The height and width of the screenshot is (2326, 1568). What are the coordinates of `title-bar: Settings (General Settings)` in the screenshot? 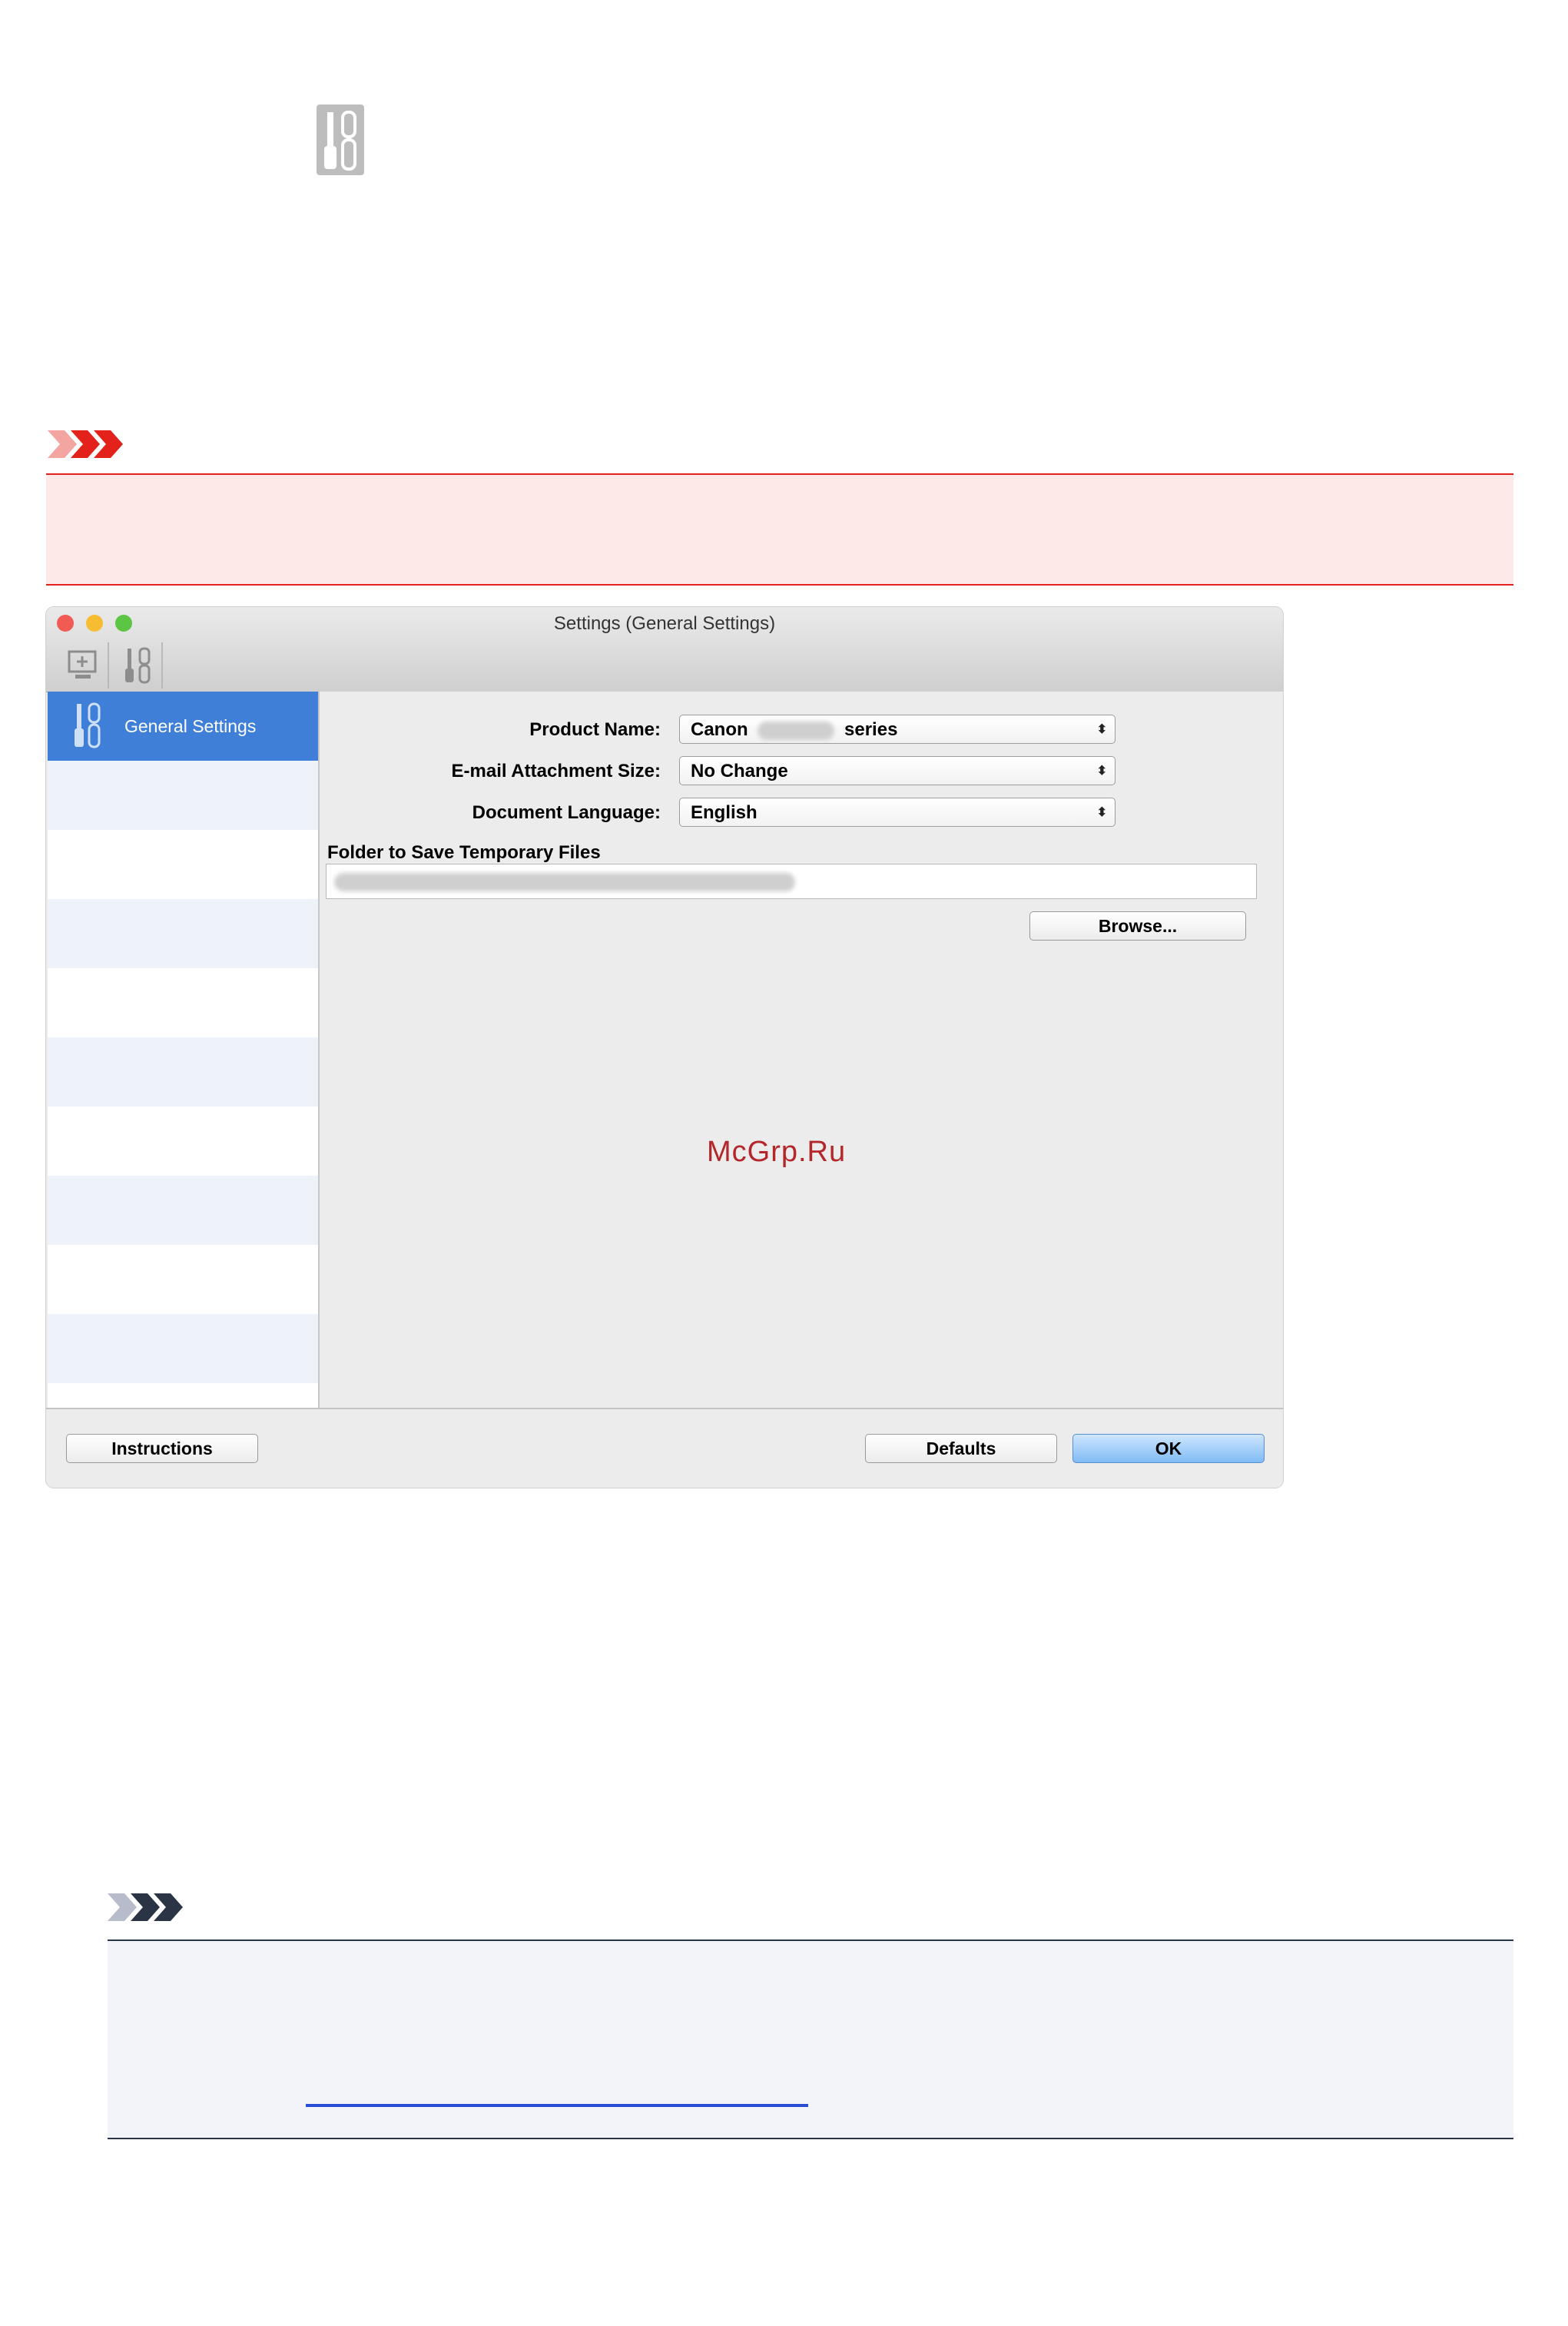 It's located at (664, 649).